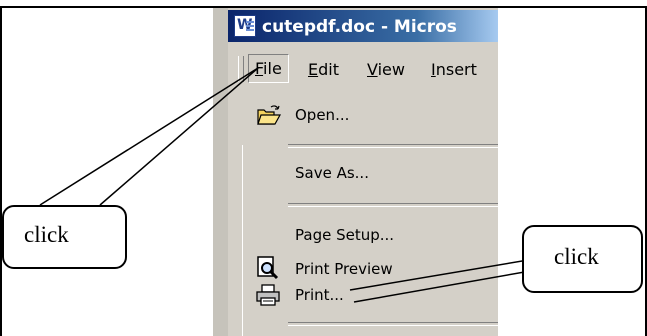  What do you see at coordinates (46, 234) in the screenshot?
I see `callout-file-text: click` at bounding box center [46, 234].